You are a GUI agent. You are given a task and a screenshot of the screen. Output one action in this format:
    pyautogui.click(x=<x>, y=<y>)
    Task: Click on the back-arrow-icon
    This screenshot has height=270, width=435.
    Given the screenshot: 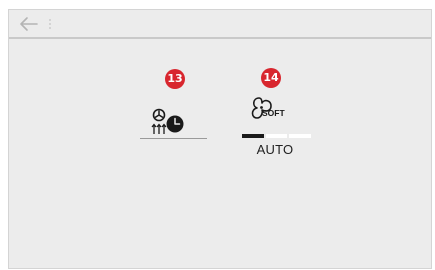 What is the action you would take?
    pyautogui.click(x=29, y=24)
    